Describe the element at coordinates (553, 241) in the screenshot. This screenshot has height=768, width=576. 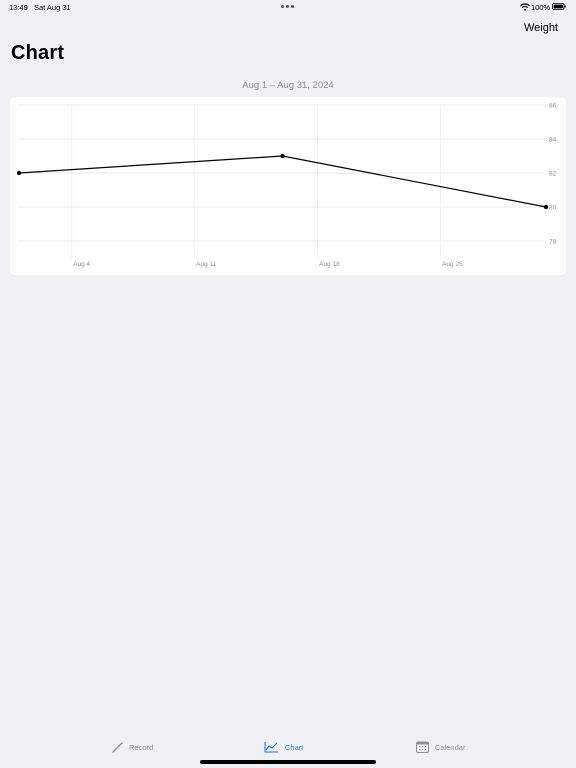
I see `y-tick-label: 78` at that location.